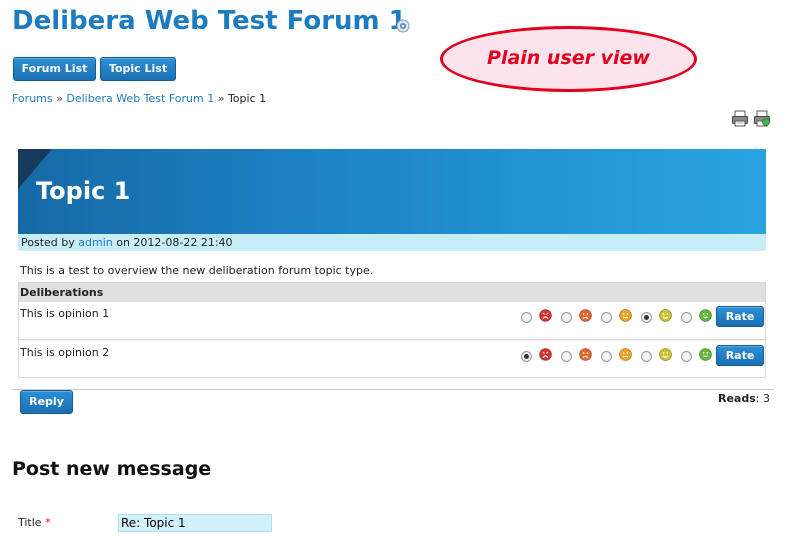 This screenshot has height=537, width=786. What do you see at coordinates (392, 242) in the screenshot?
I see `posted-info: Posted by admin on 2012-08-22 21:40` at bounding box center [392, 242].